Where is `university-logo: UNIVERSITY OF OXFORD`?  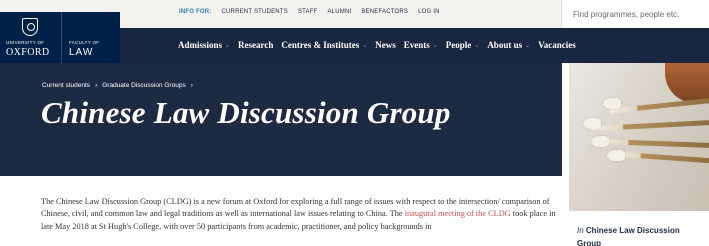
university-logo: UNIVERSITY OF OXFORD is located at coordinates (31, 37).